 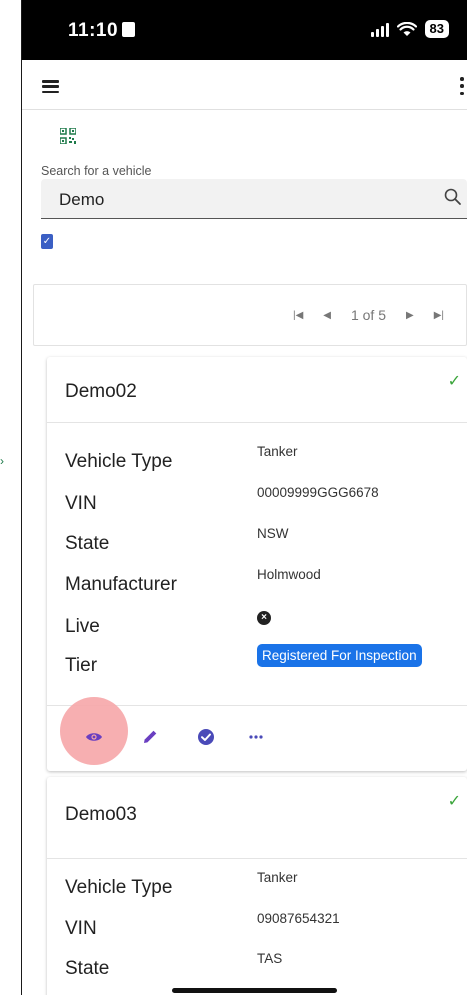 What do you see at coordinates (82, 626) in the screenshot?
I see `field-label-live: Live` at bounding box center [82, 626].